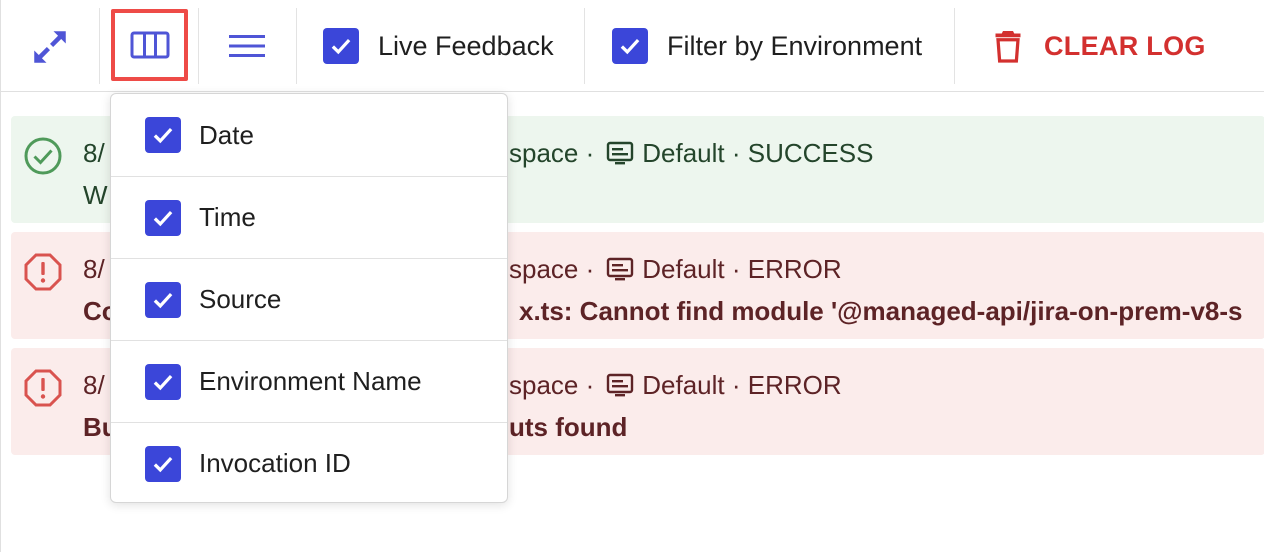 This screenshot has width=1264, height=552. I want to click on column-option-label: Date, so click(226, 134).